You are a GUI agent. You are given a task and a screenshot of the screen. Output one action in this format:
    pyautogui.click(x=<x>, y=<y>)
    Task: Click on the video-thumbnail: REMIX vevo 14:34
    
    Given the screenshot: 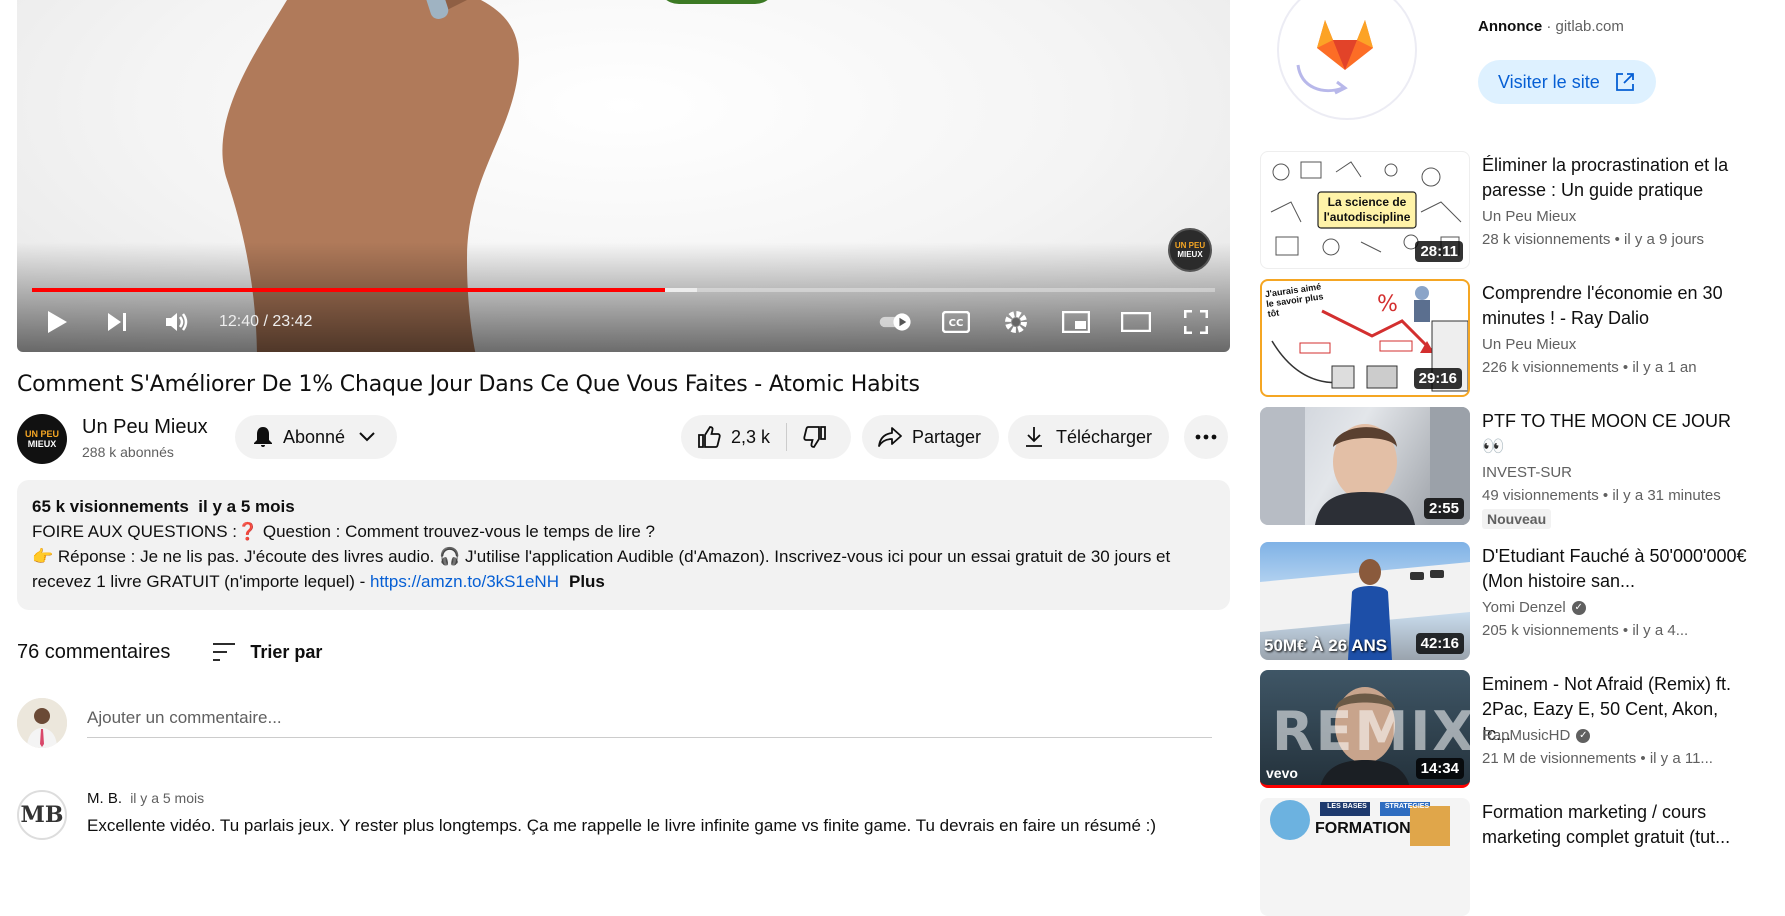 What is the action you would take?
    pyautogui.click(x=1365, y=729)
    